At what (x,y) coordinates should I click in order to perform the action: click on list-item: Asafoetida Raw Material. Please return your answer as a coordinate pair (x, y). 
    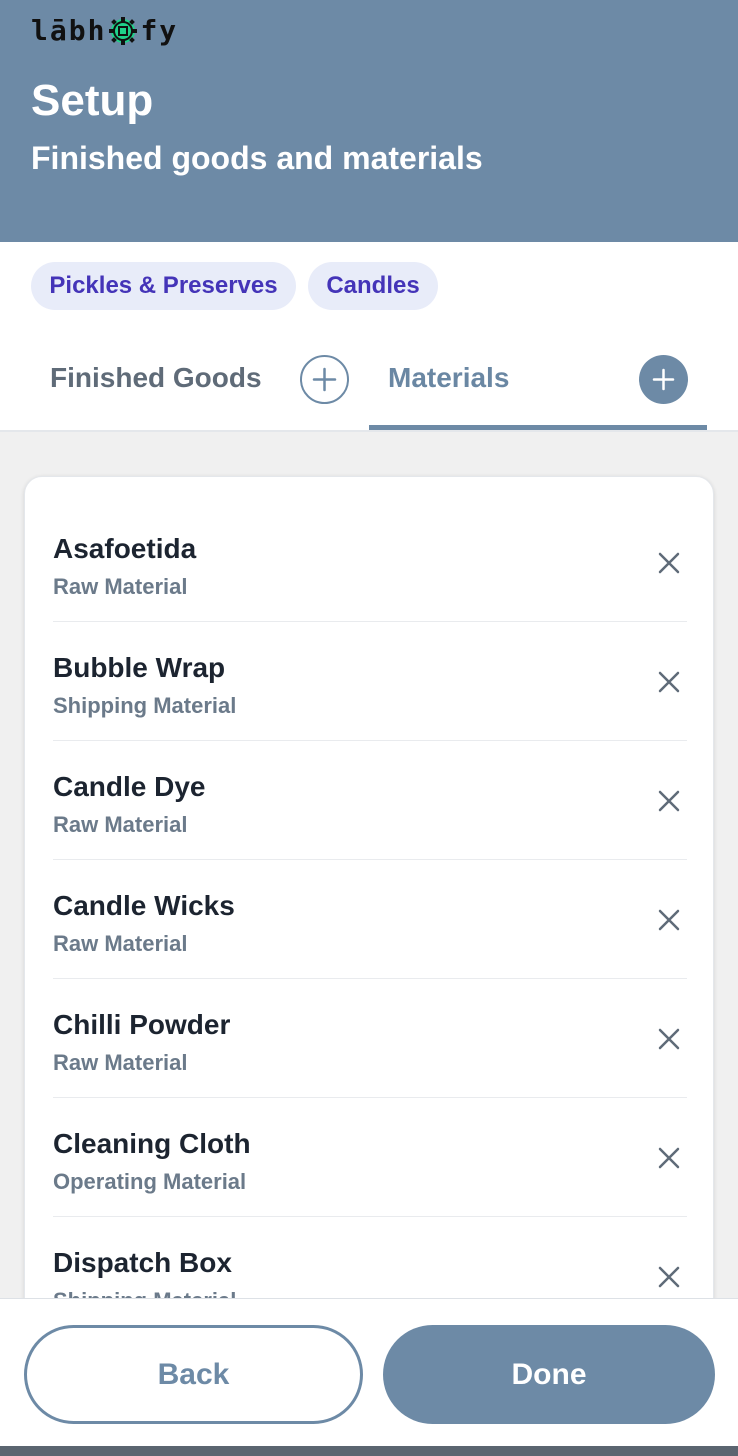
    Looking at the image, I should click on (370, 562).